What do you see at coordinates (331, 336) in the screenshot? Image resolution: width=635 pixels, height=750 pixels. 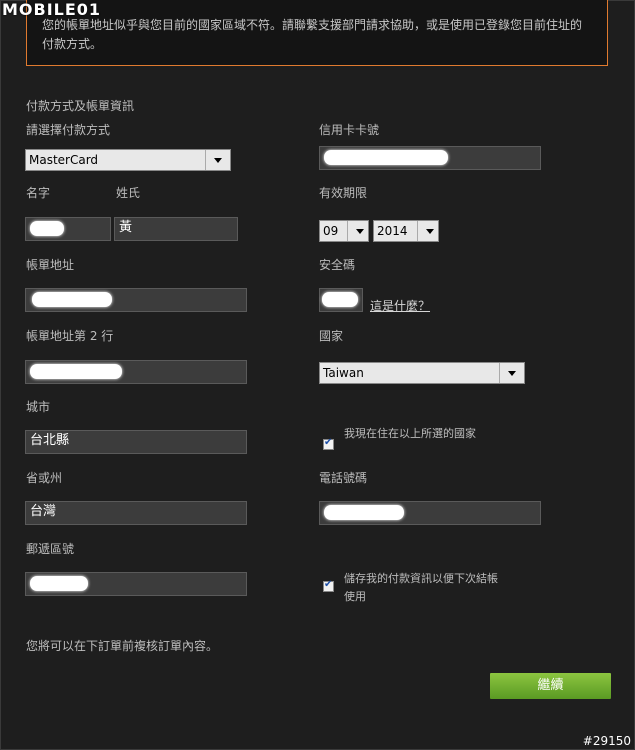 I see `country-label: 國家` at bounding box center [331, 336].